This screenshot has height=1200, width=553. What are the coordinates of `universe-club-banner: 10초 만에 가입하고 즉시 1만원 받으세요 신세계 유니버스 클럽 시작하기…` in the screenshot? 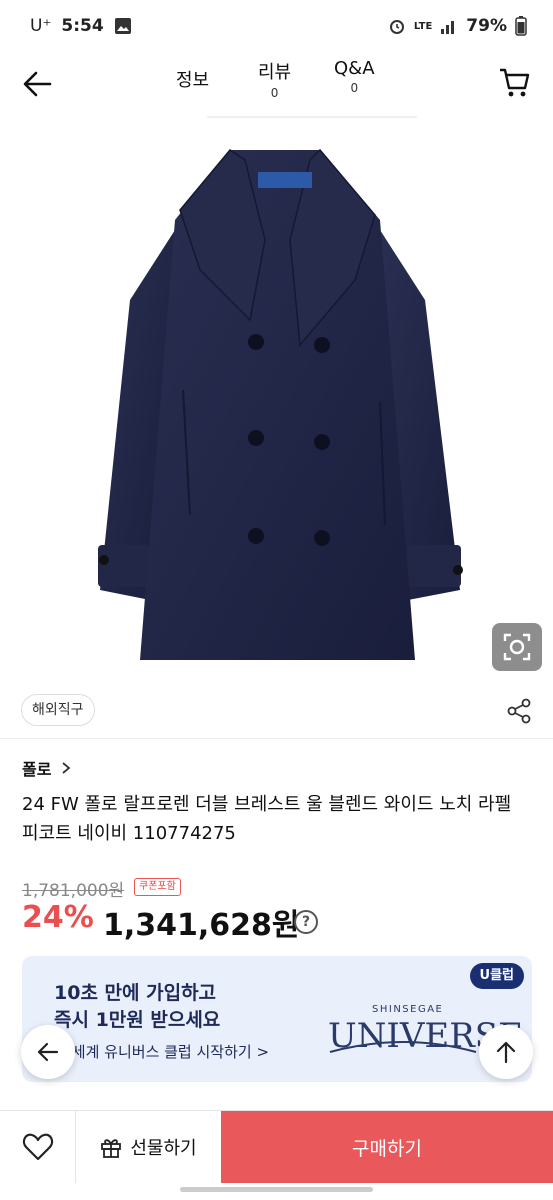 It's located at (277, 1019).